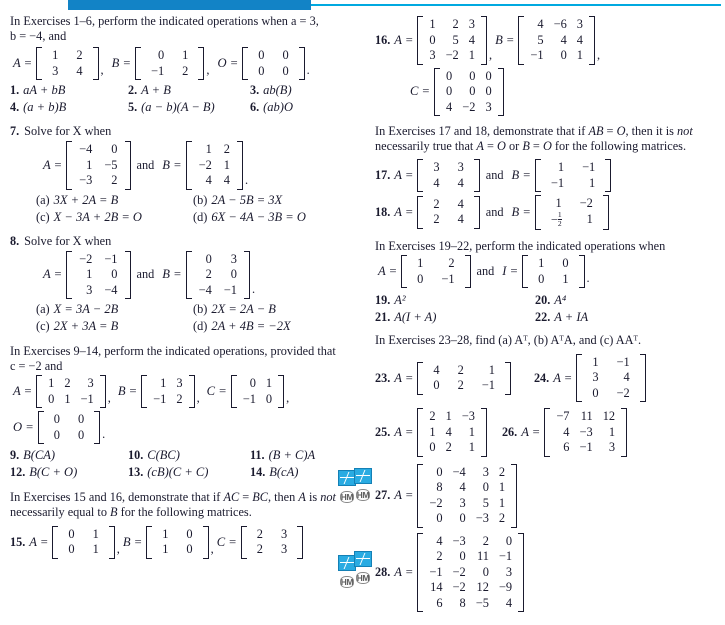 Image resolution: width=725 pixels, height=625 pixels. Describe the element at coordinates (510, 271) in the screenshot. I see `matrix-I-label: I =` at that location.